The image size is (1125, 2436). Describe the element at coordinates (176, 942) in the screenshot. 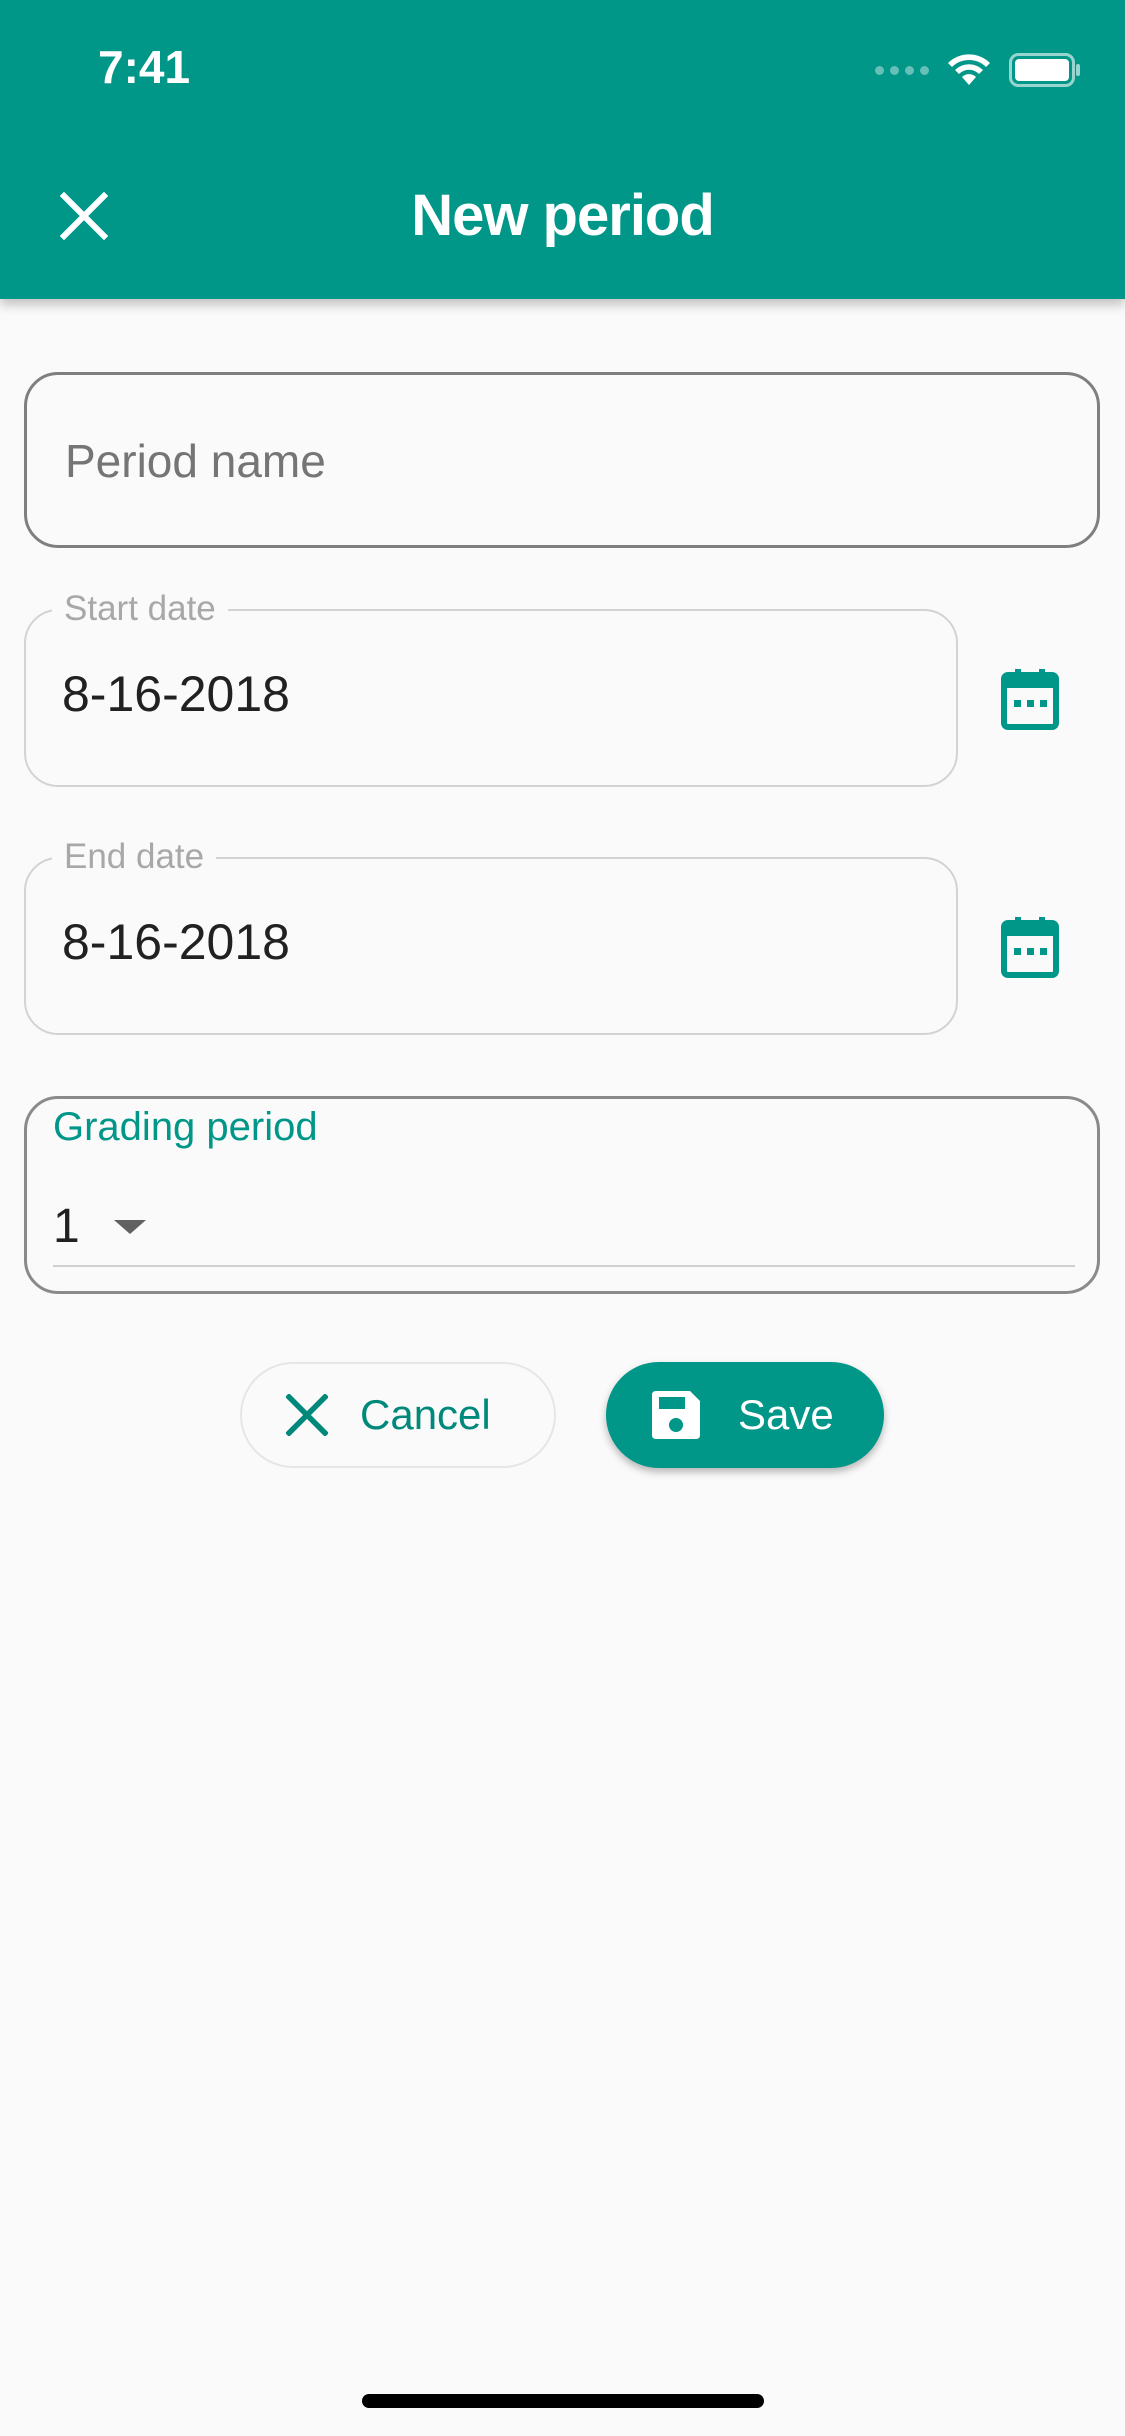

I see `end-date-value: 8-16-2018` at that location.